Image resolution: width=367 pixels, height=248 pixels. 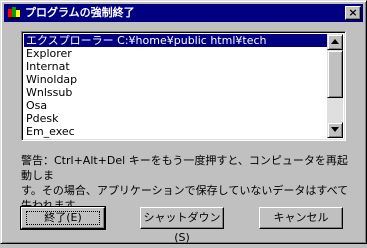 I want to click on focus-indicator, so click(x=63, y=218).